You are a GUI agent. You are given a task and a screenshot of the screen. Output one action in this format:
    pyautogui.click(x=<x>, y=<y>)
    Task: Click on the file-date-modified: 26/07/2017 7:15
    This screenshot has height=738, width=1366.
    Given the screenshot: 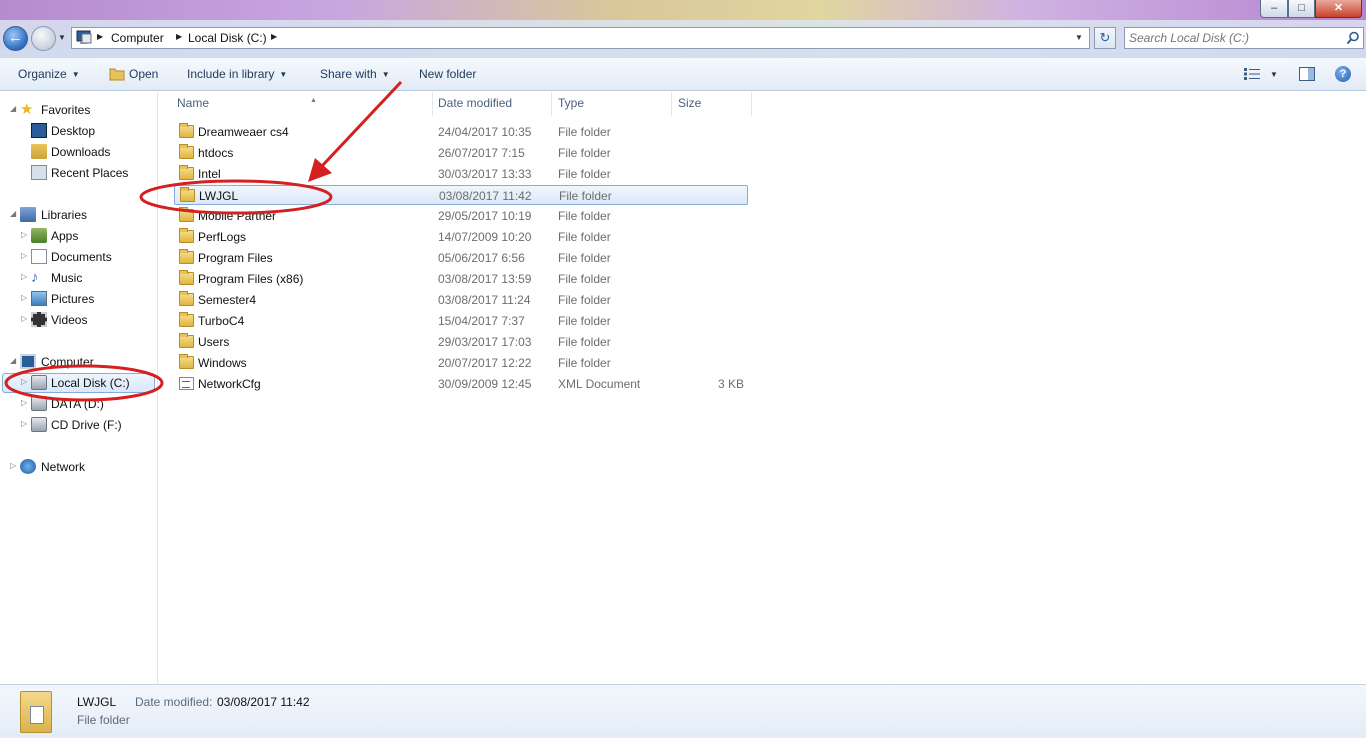 What is the action you would take?
    pyautogui.click(x=481, y=153)
    